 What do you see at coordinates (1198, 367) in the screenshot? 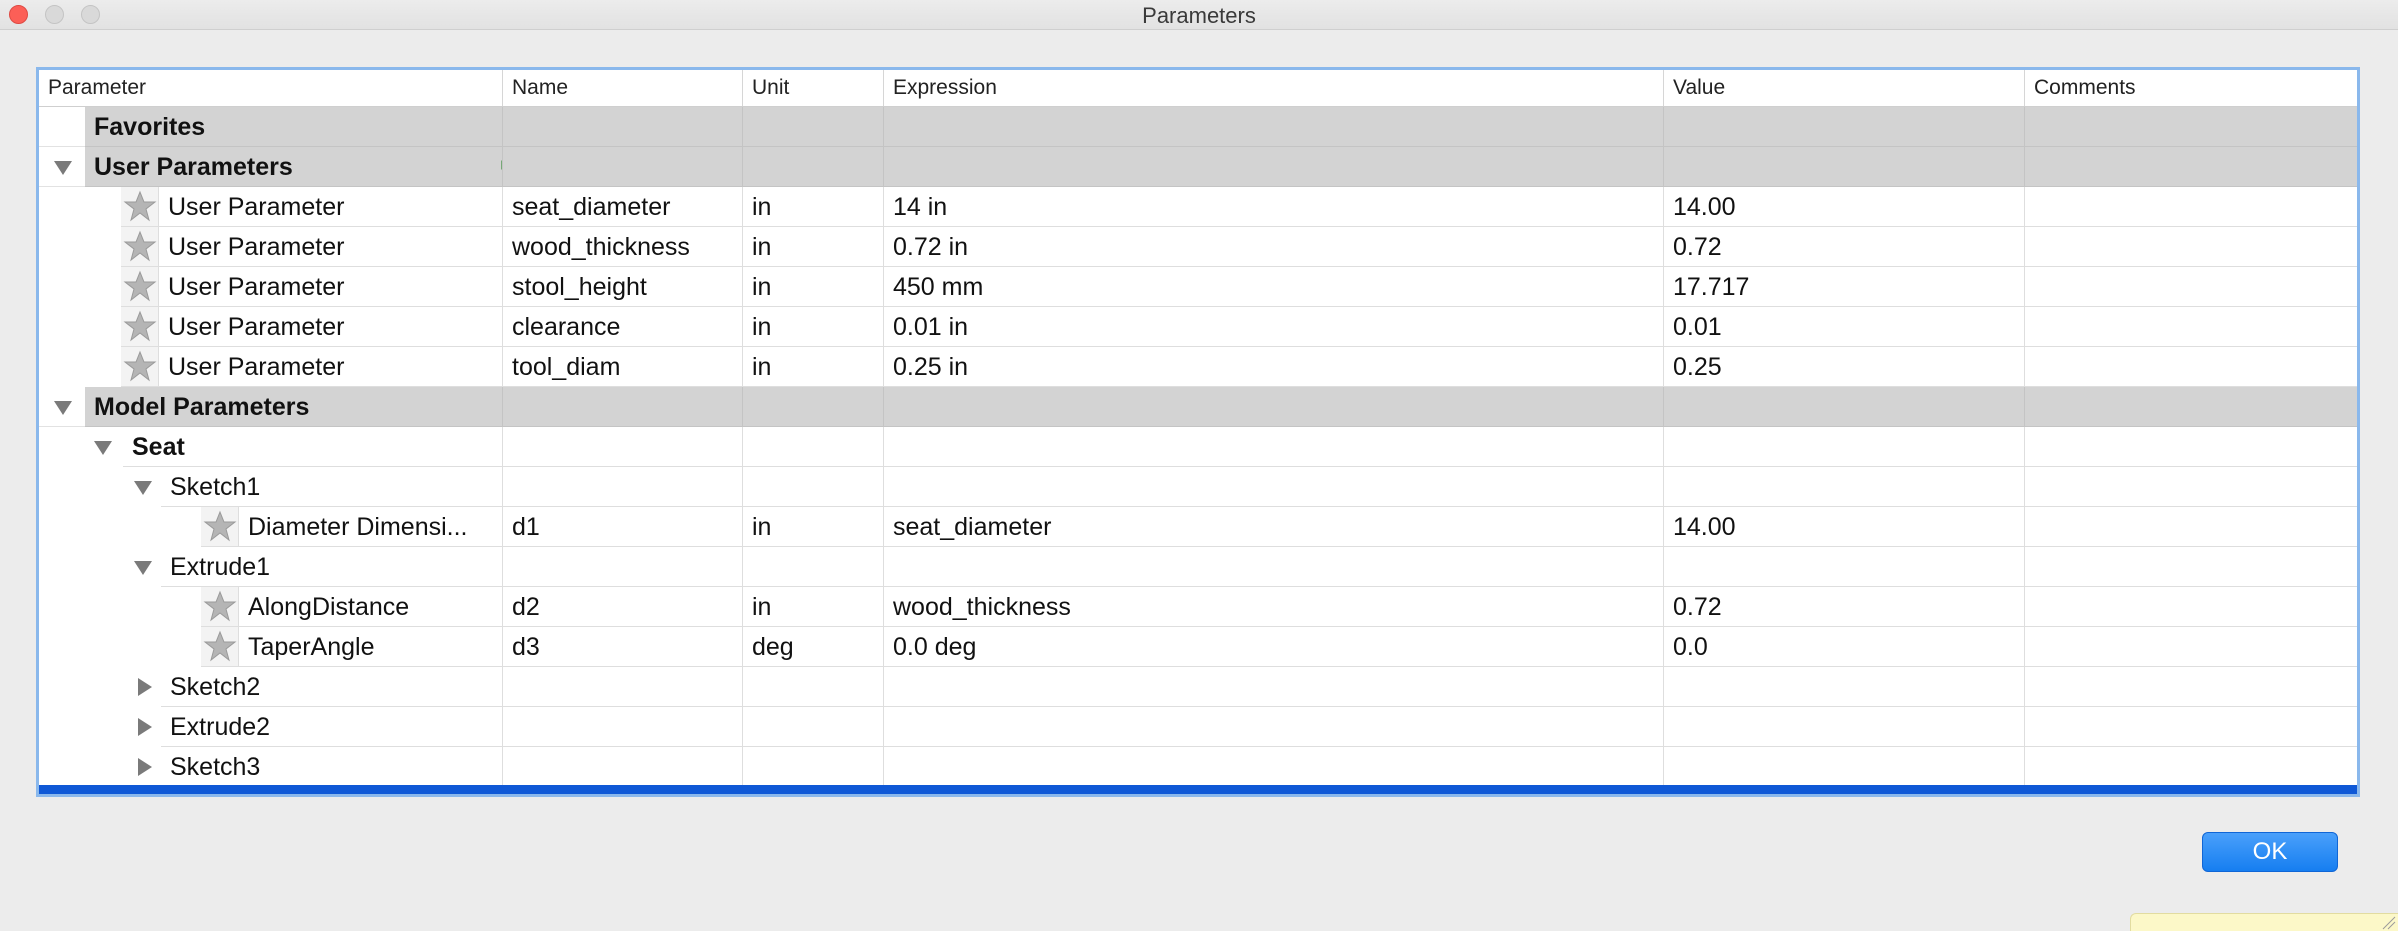
I see `table-row: User Parameter tool_diam in 0.25 in 0.25` at bounding box center [1198, 367].